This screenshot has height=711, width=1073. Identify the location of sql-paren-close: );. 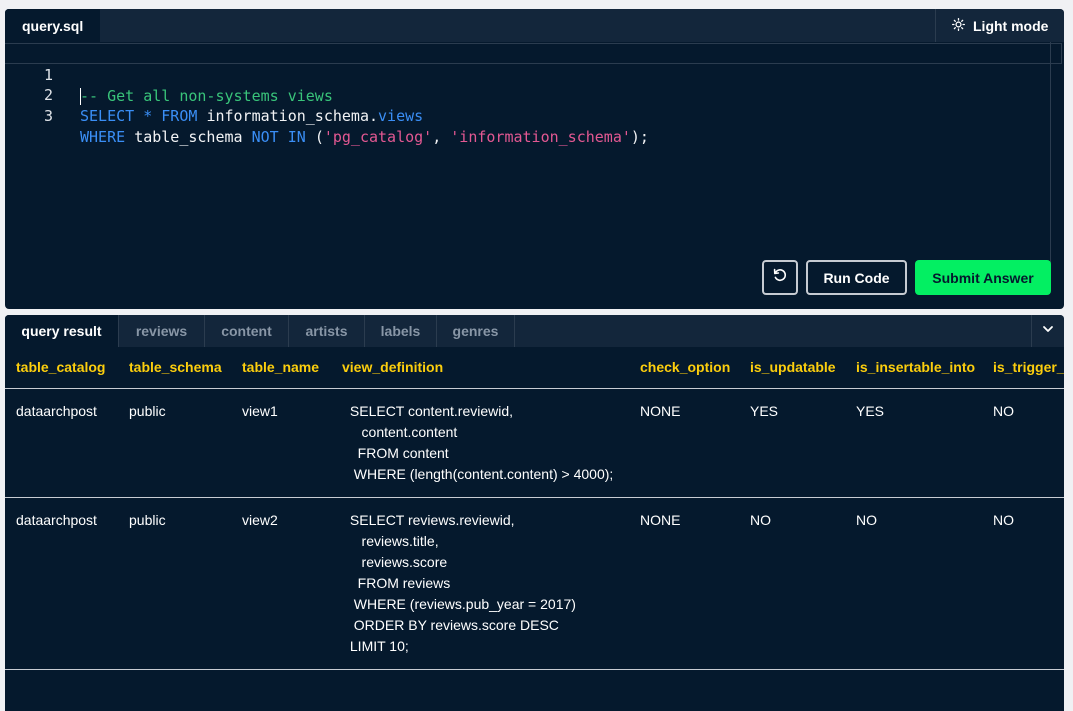
(639, 137).